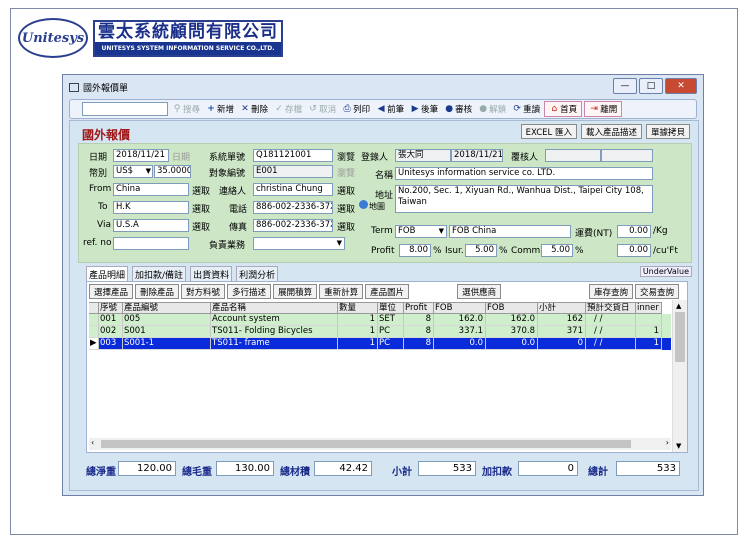 The width and height of the screenshot is (750, 545). I want to click on undervalue-button: UnderValue, so click(665, 271).